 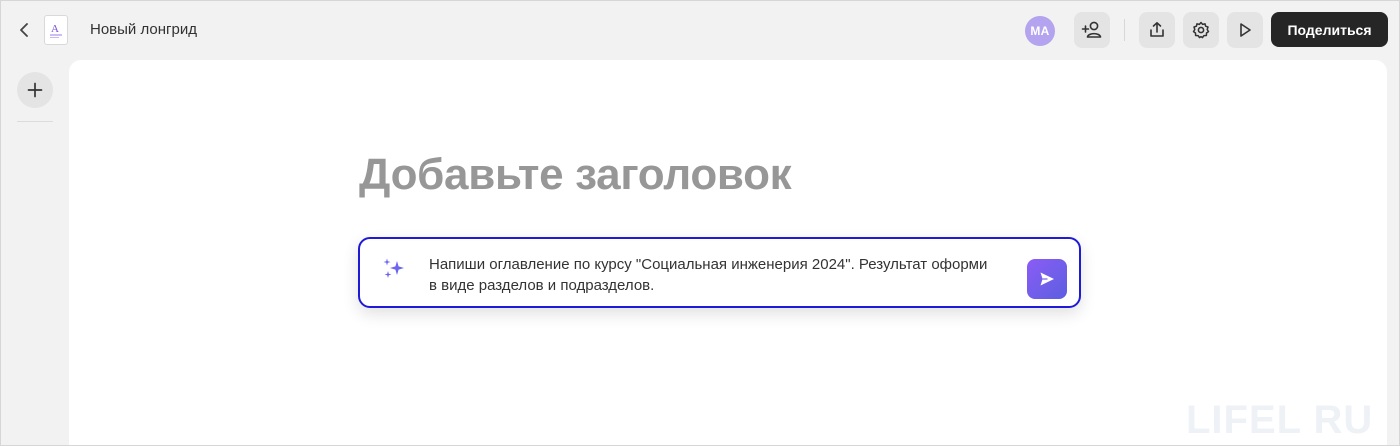 I want to click on settings-button, so click(x=1201, y=30).